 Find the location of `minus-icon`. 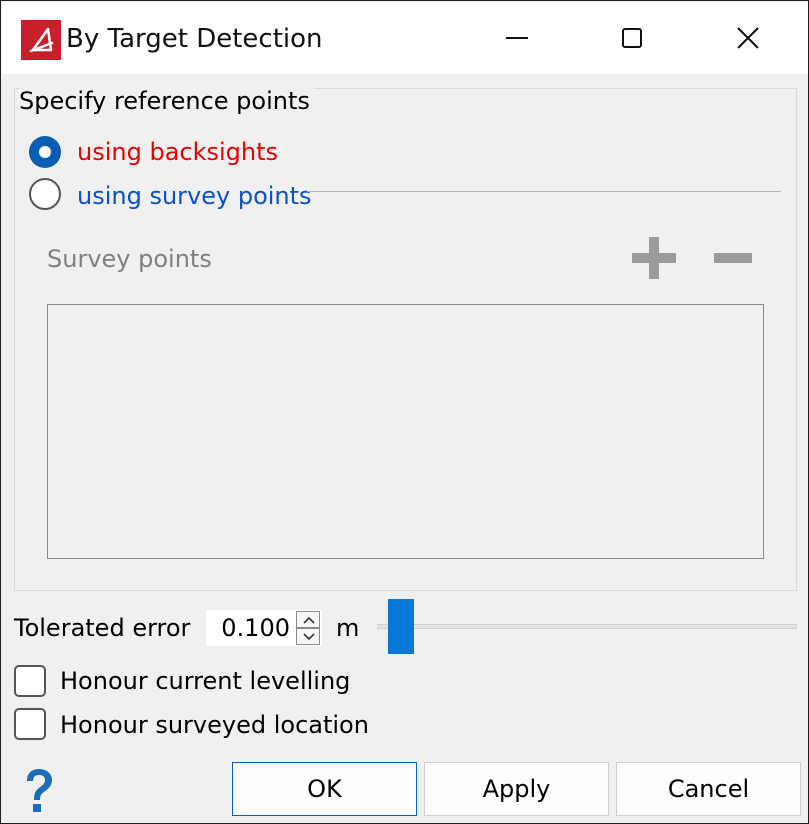

minus-icon is located at coordinates (733, 258).